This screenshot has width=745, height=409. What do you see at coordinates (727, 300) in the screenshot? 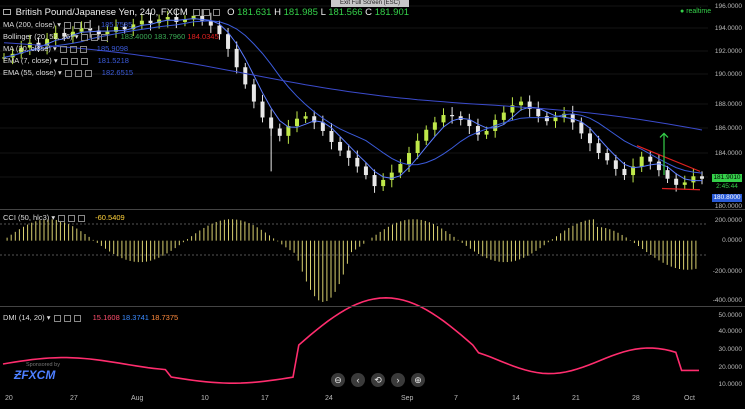
I see `cci-tick: -400.0000` at bounding box center [727, 300].